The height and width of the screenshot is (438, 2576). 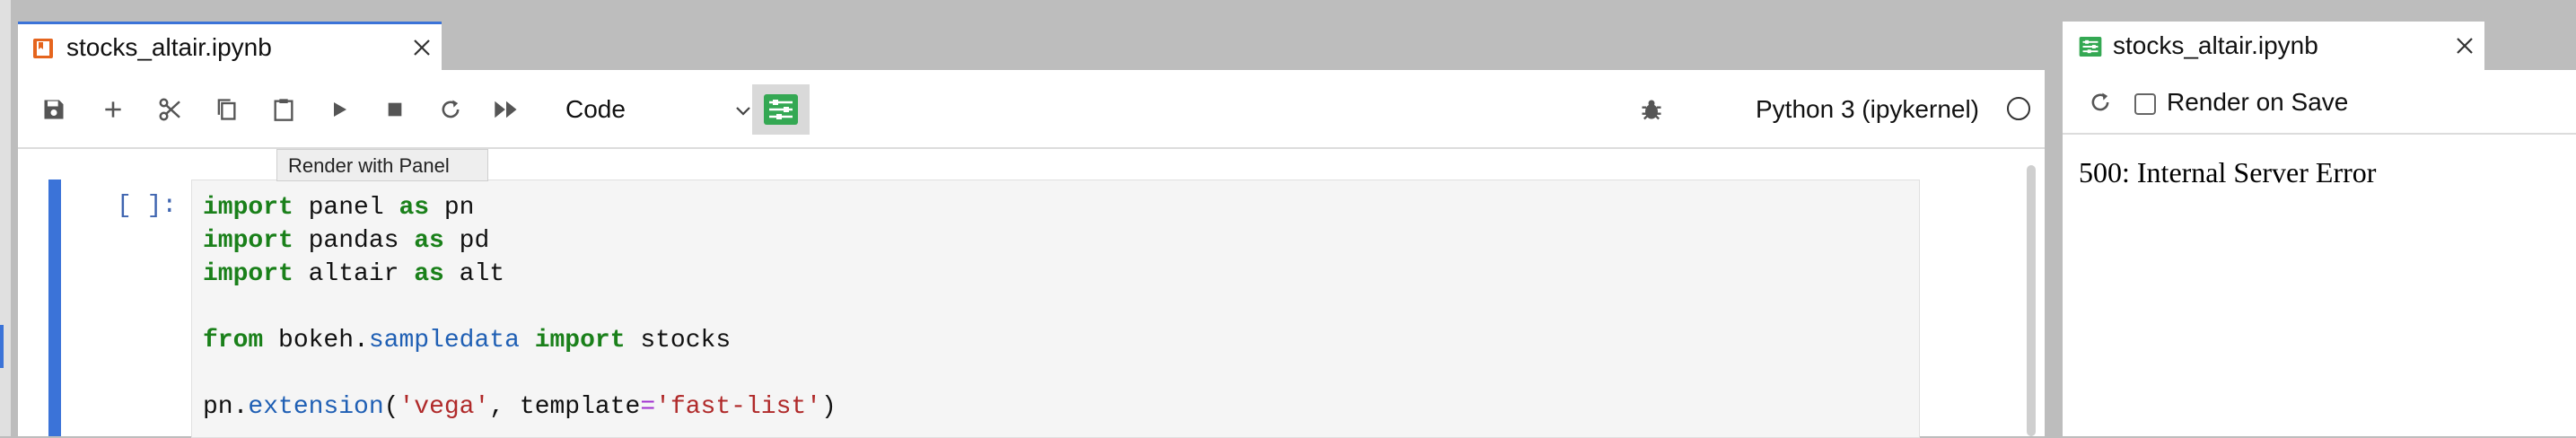 What do you see at coordinates (1651, 109) in the screenshot?
I see `debugger-bug-icon` at bounding box center [1651, 109].